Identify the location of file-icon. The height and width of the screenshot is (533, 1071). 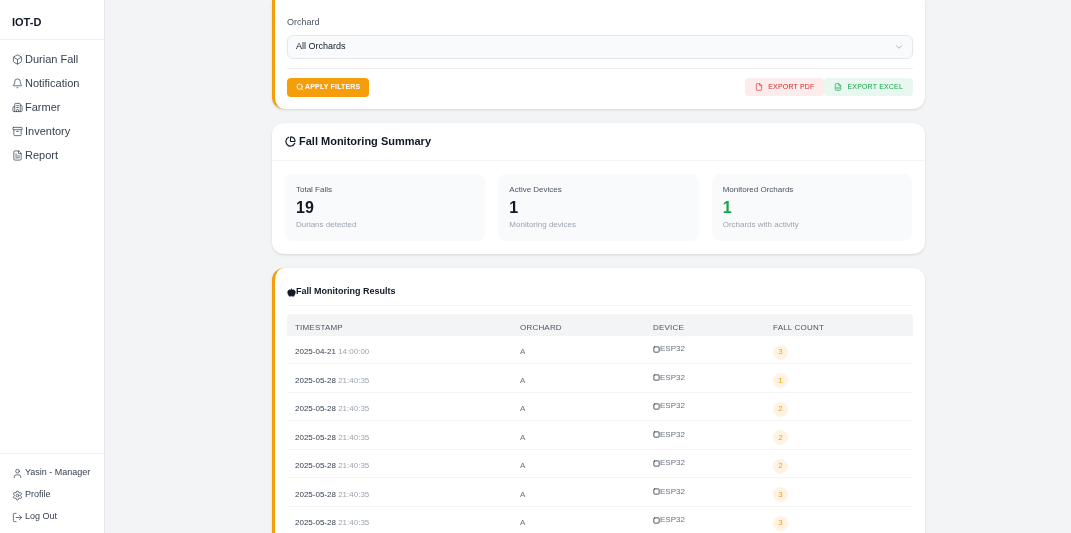
(759, 87).